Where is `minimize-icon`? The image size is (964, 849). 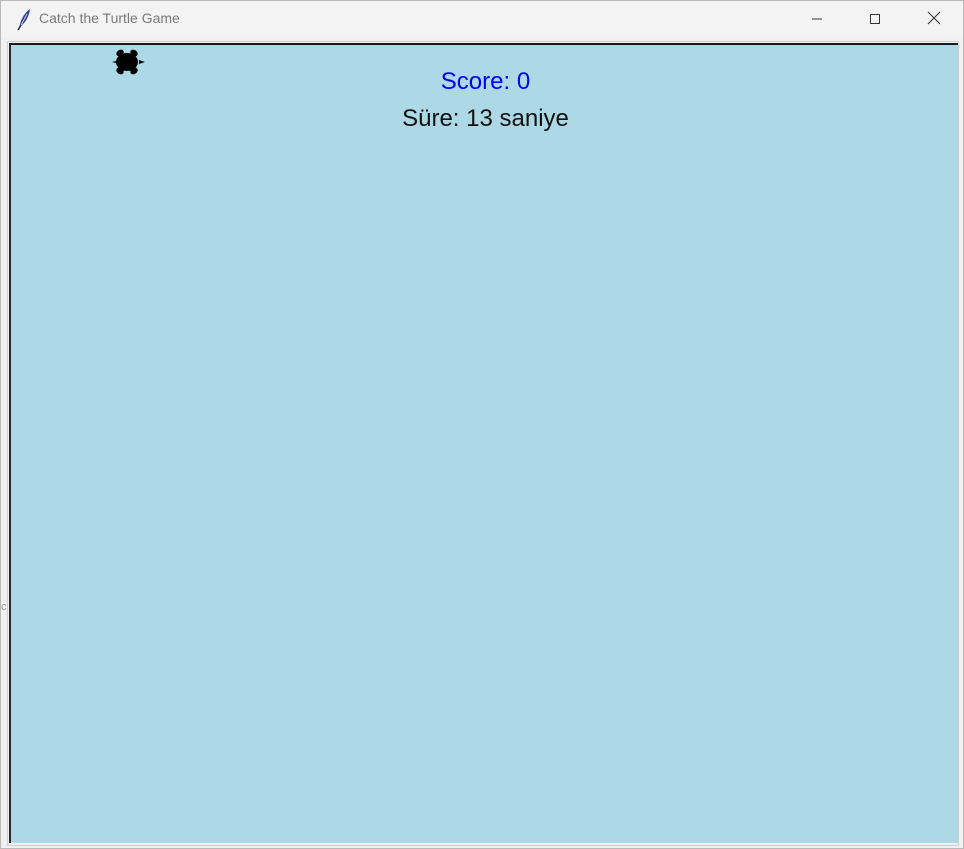 minimize-icon is located at coordinates (817, 19).